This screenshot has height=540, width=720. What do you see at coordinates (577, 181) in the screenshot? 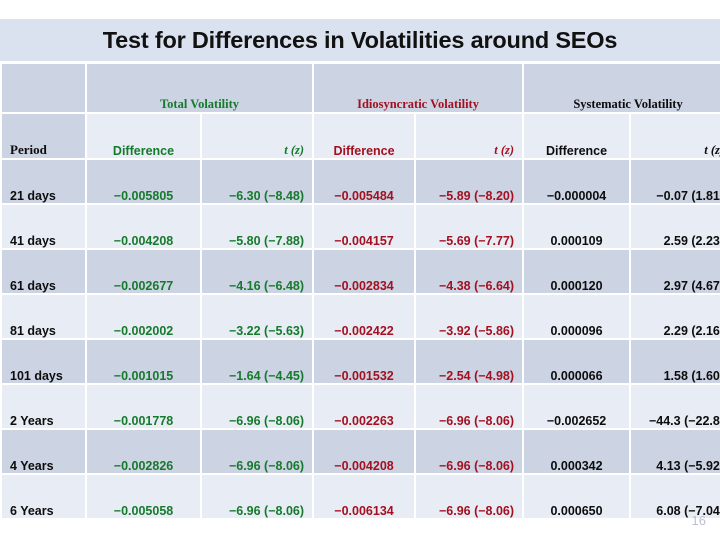
I see `cell-syst-difference: −0.000004` at bounding box center [577, 181].